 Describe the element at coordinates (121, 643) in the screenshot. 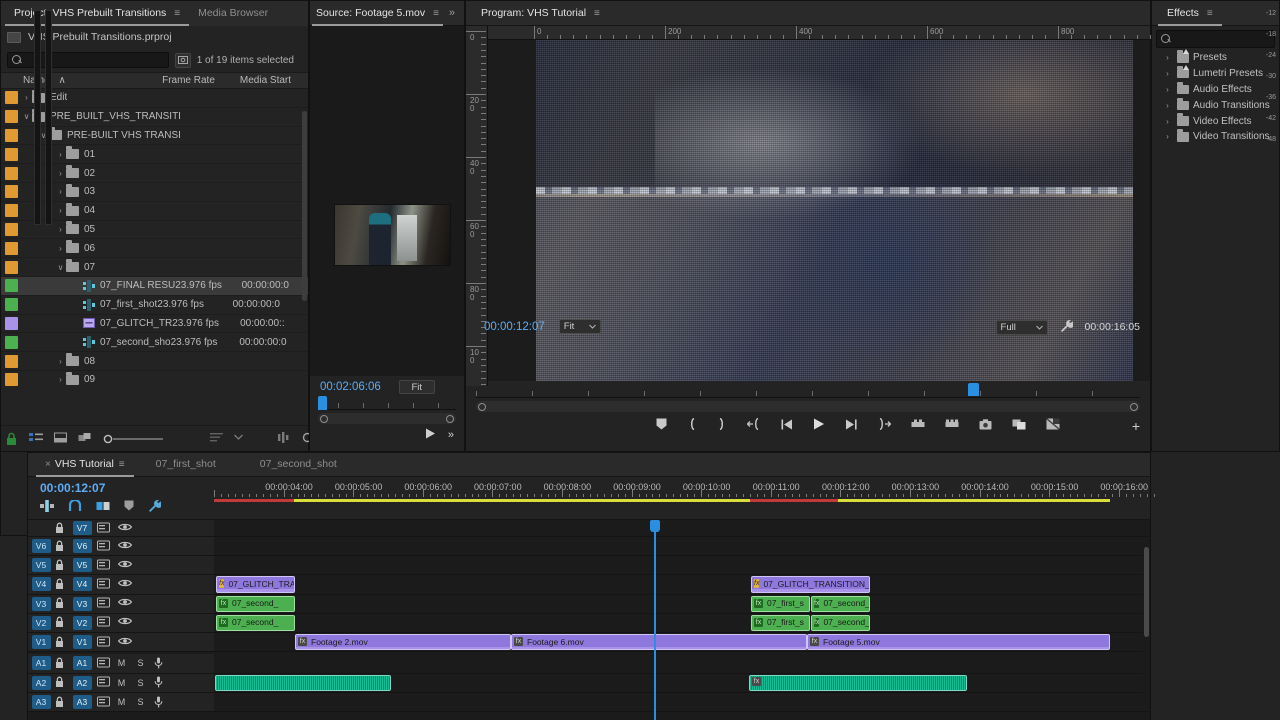

I see `video-track-header-v1: V1 V1` at that location.